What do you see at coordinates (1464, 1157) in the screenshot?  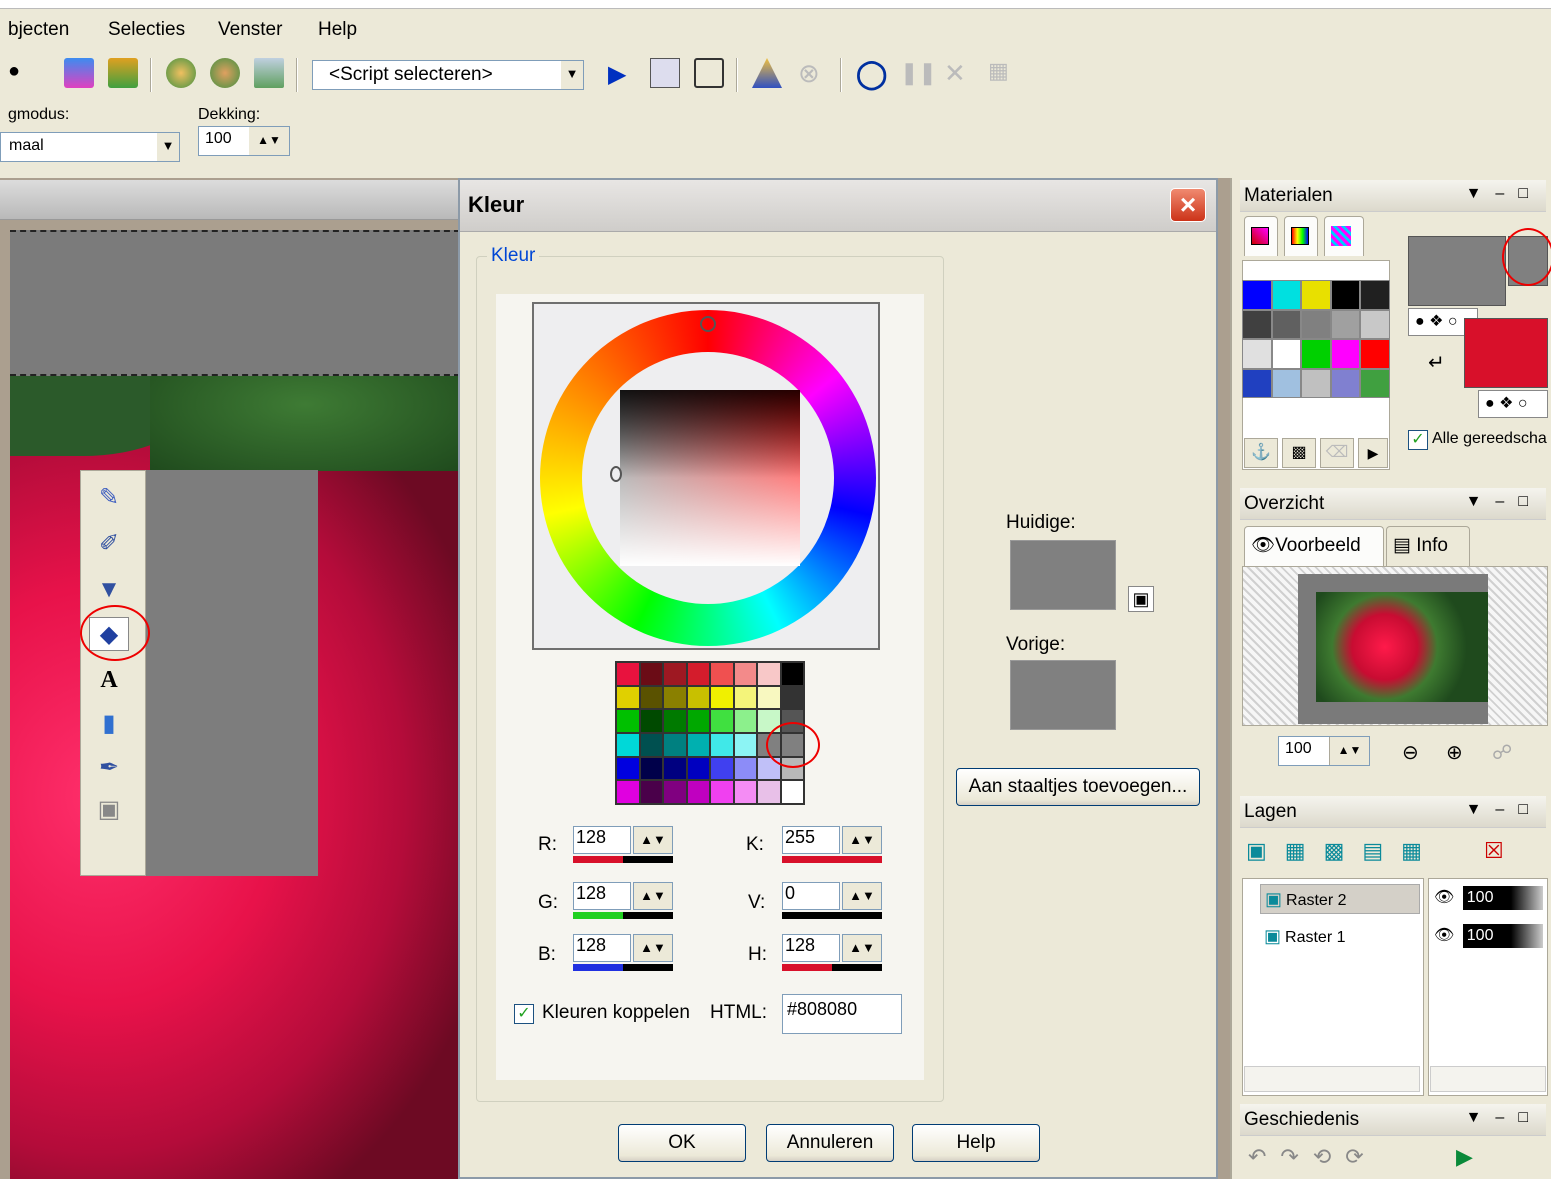 I see `history-play-icon: ▶` at bounding box center [1464, 1157].